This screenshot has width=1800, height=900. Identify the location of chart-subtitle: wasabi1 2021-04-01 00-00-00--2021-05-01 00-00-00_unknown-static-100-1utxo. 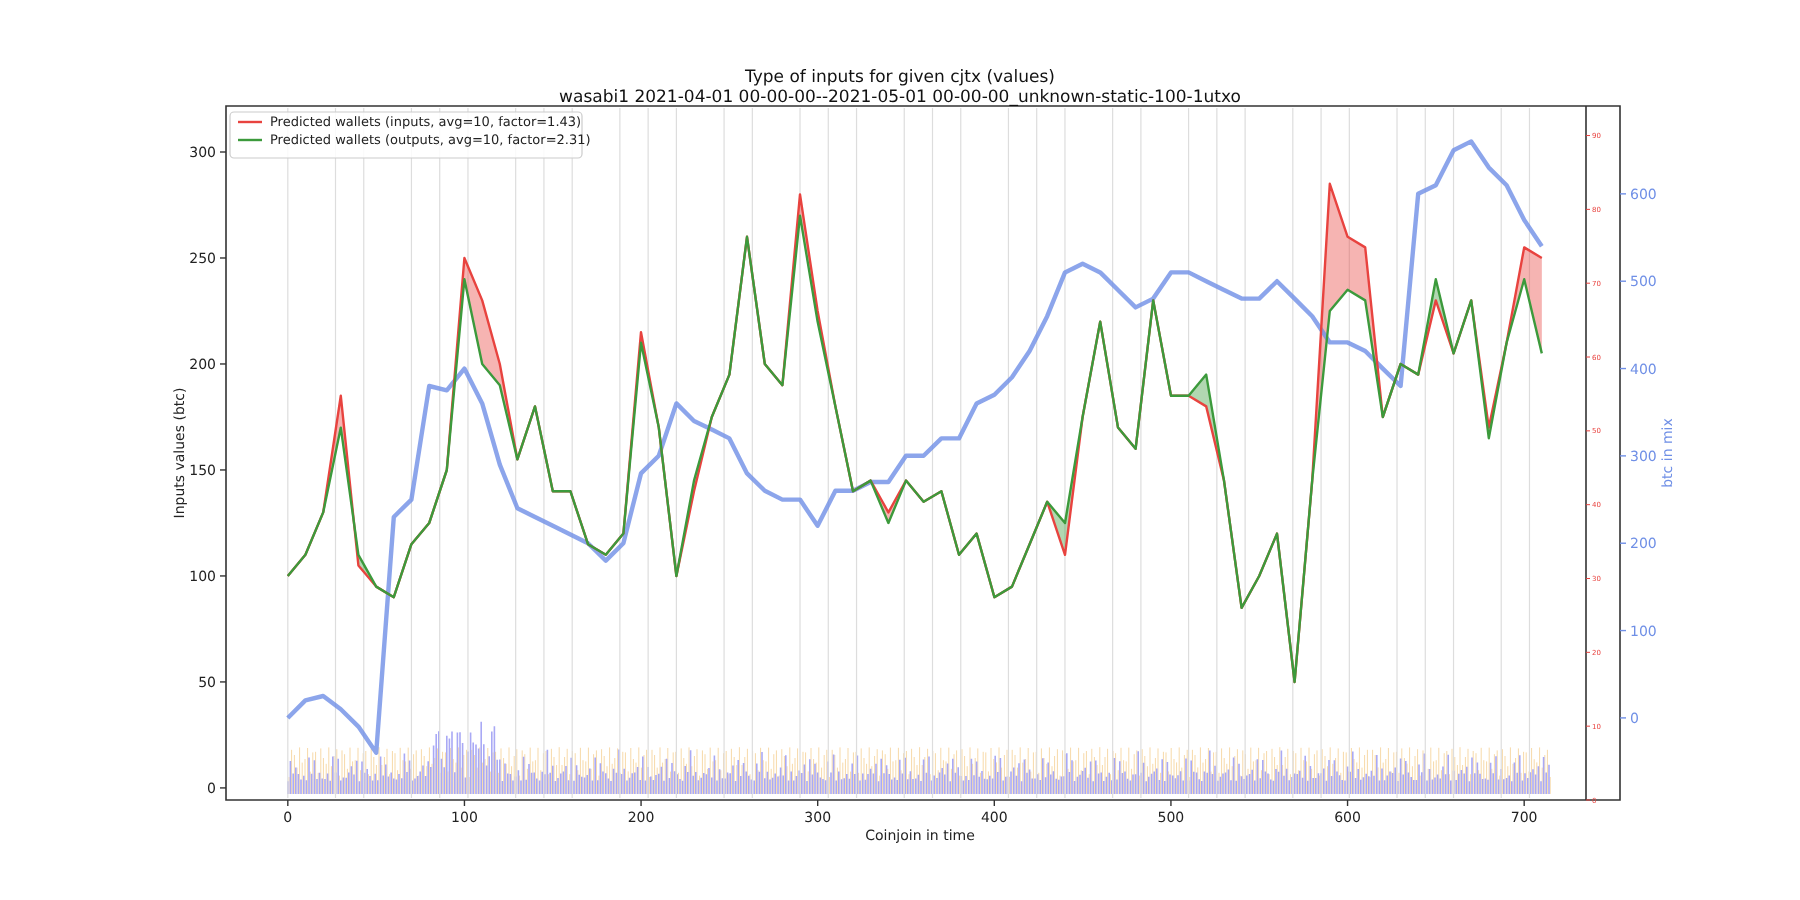
(900, 98).